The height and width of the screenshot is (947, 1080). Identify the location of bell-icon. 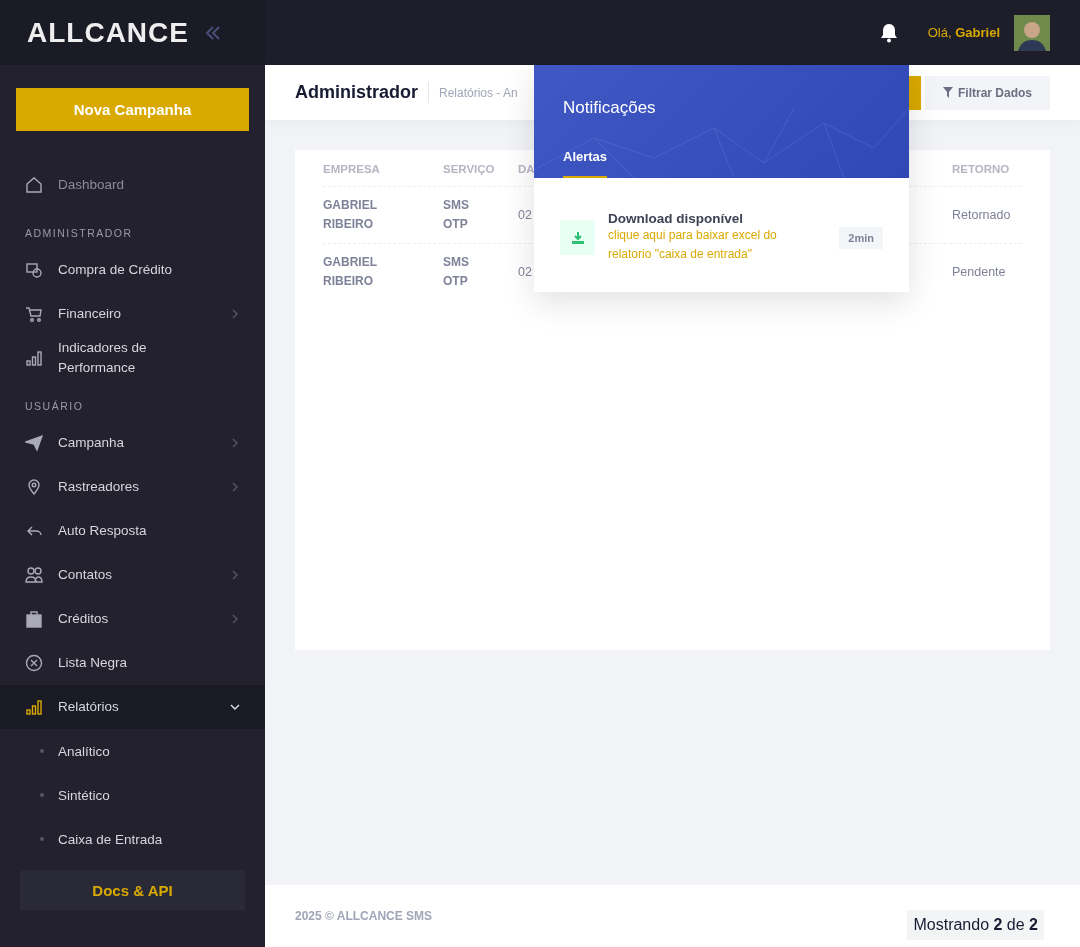
(888, 32).